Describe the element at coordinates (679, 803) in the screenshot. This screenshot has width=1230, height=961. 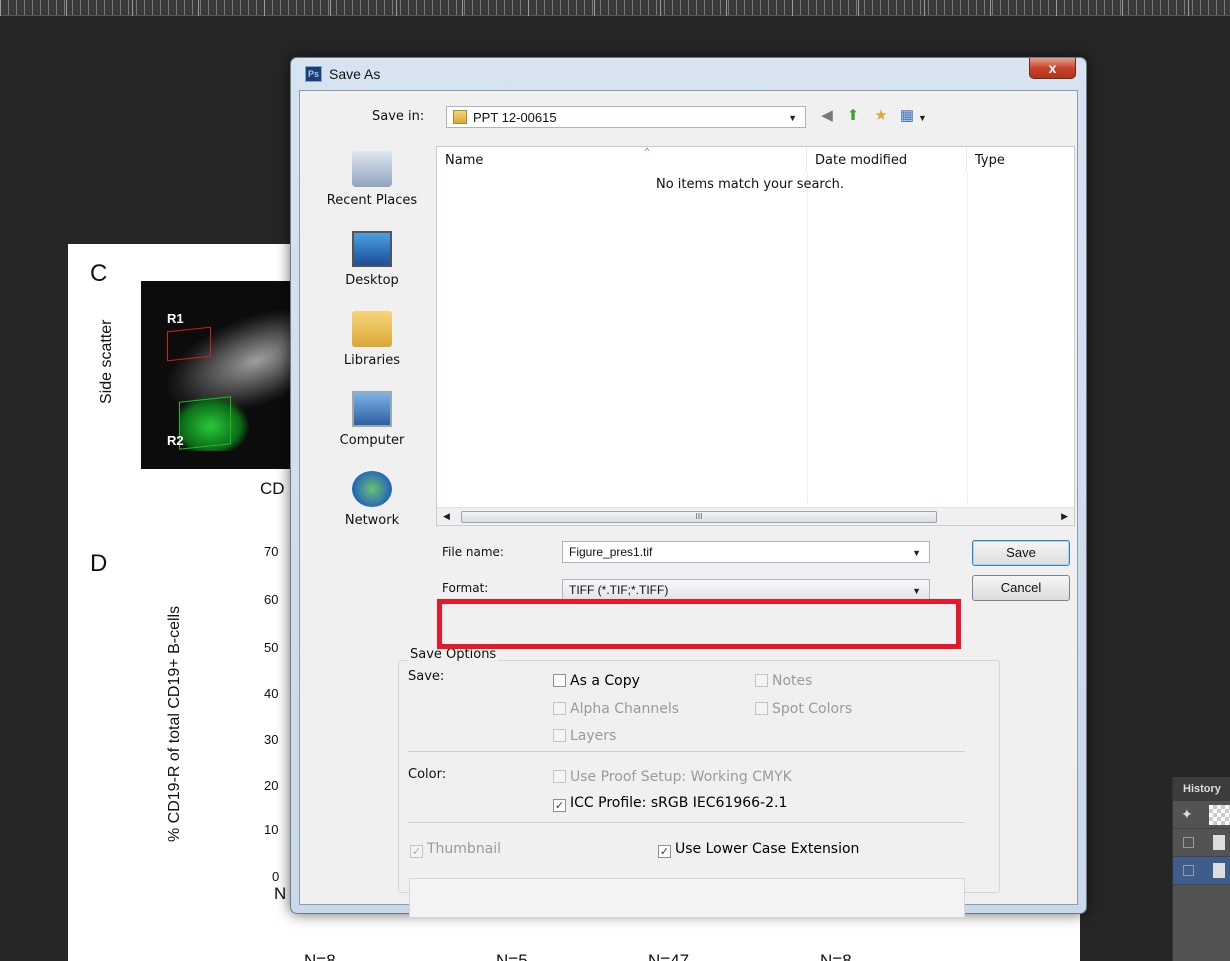
I see `icc-profile-label: ICC Profile: sRGB IEC61966-2.1` at that location.